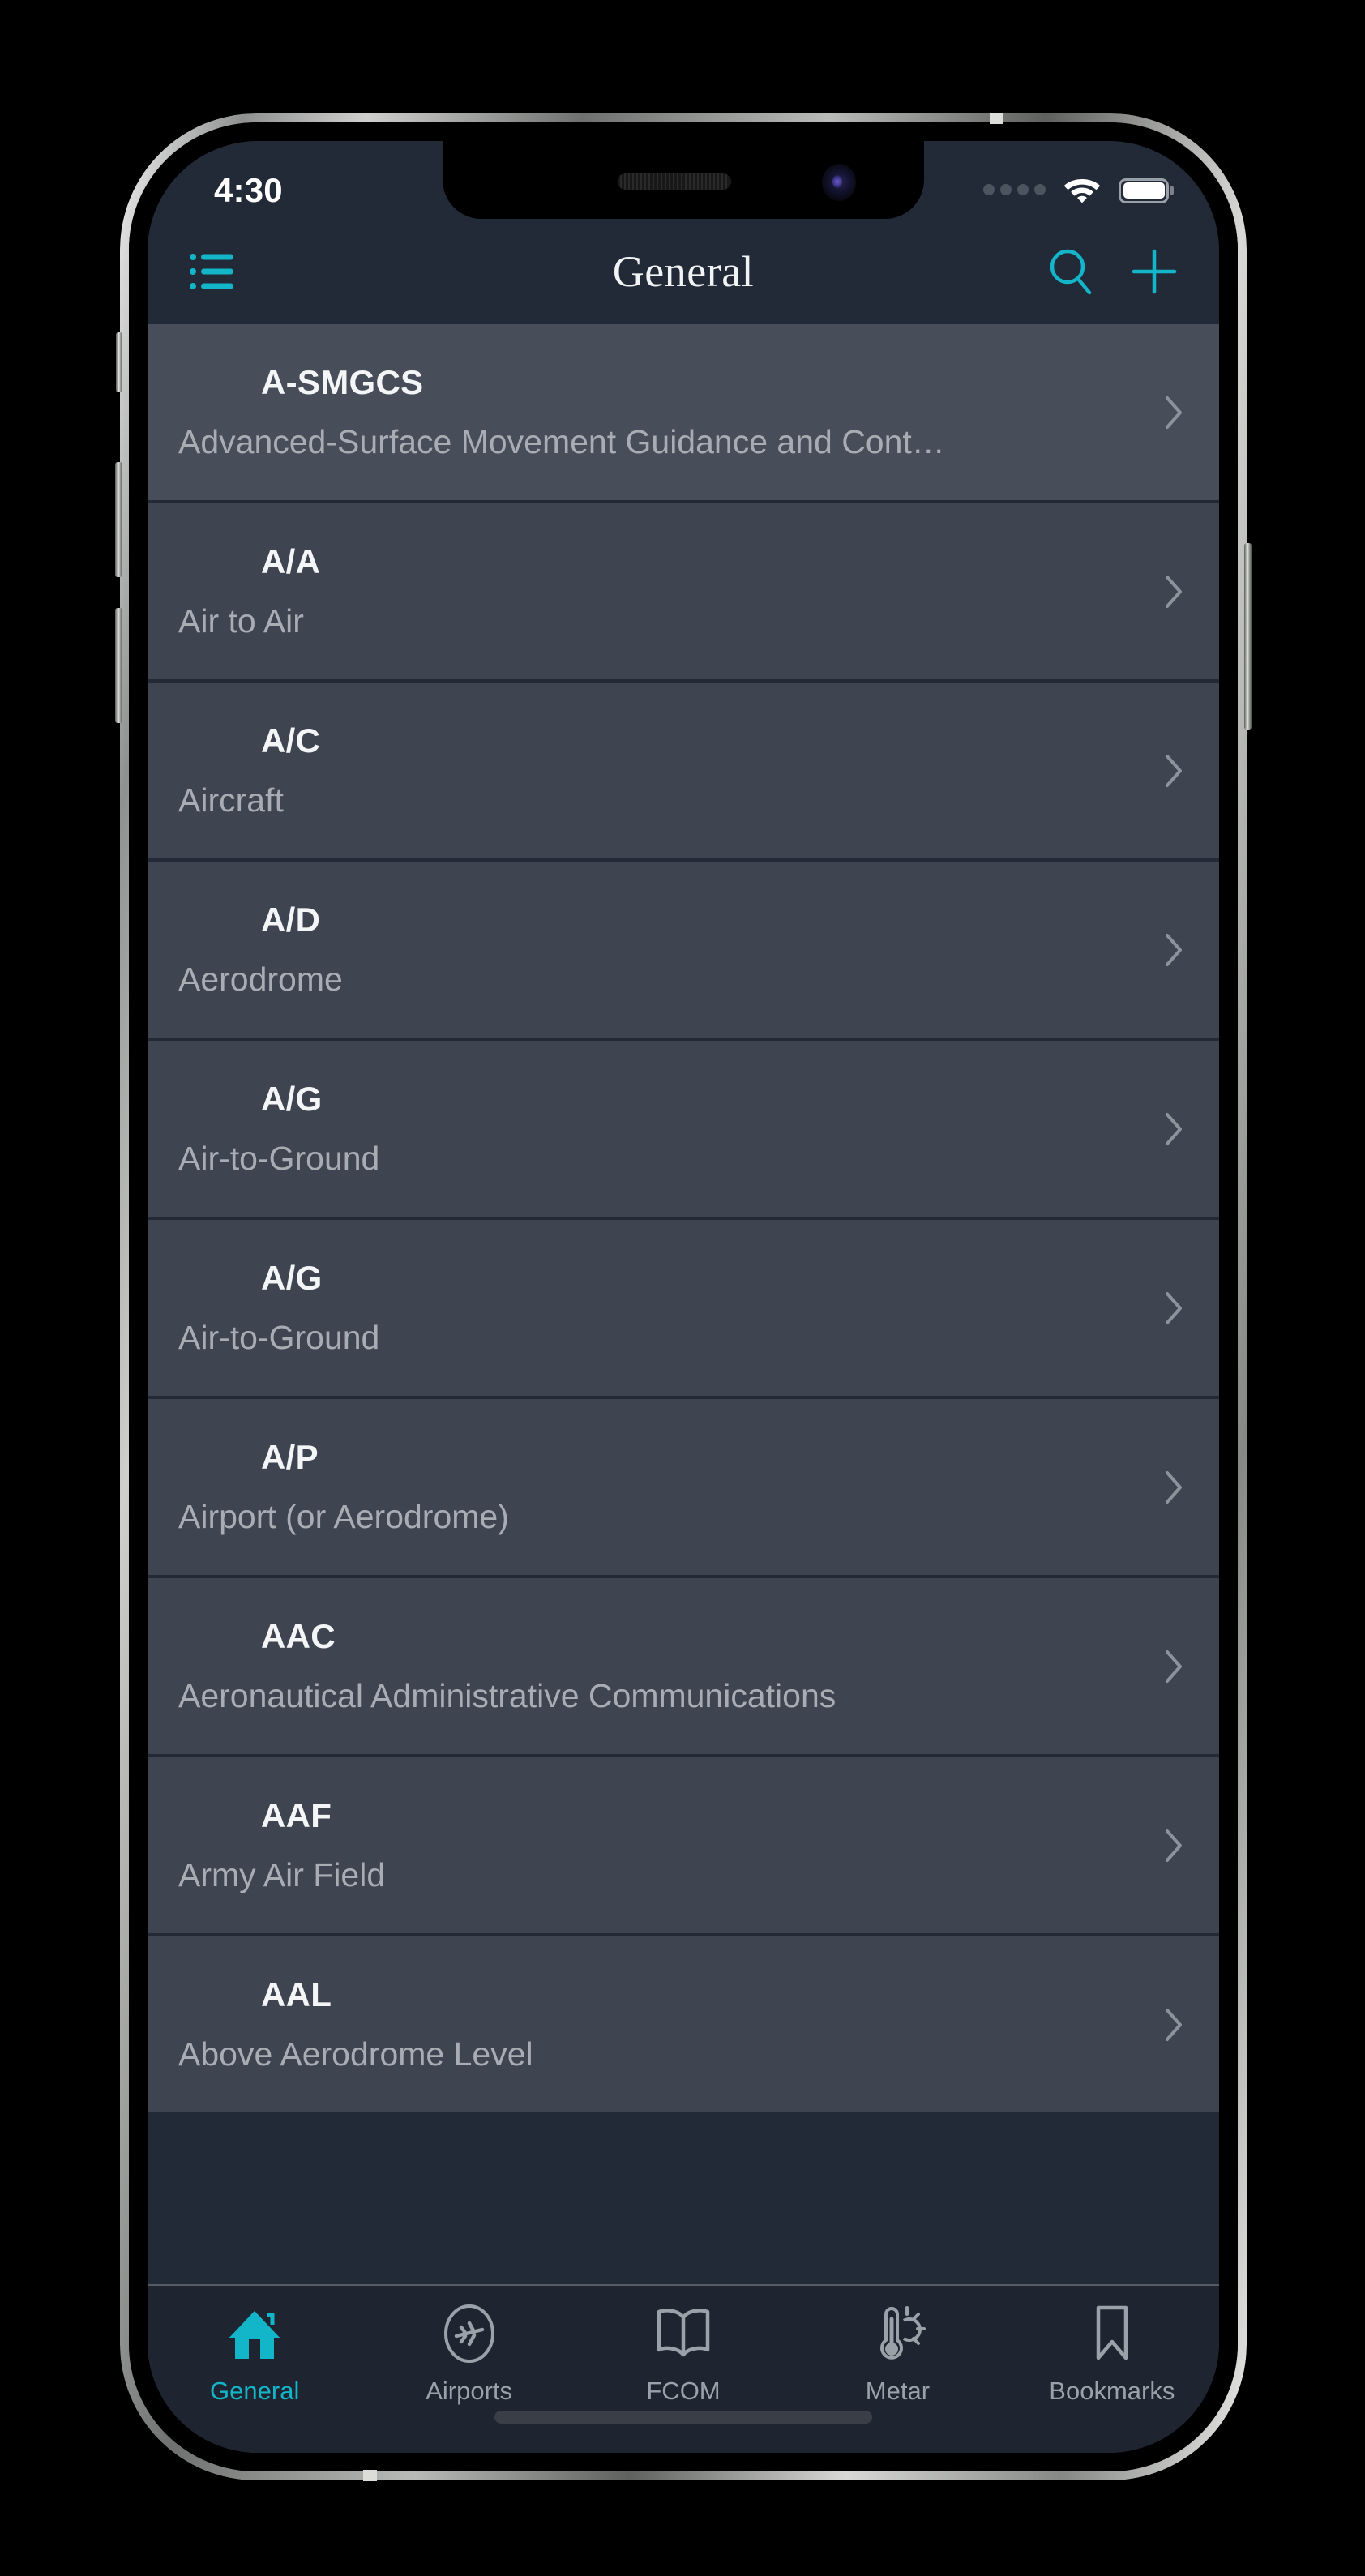  Describe the element at coordinates (298, 1636) in the screenshot. I see `list-item-term: AAC` at that location.